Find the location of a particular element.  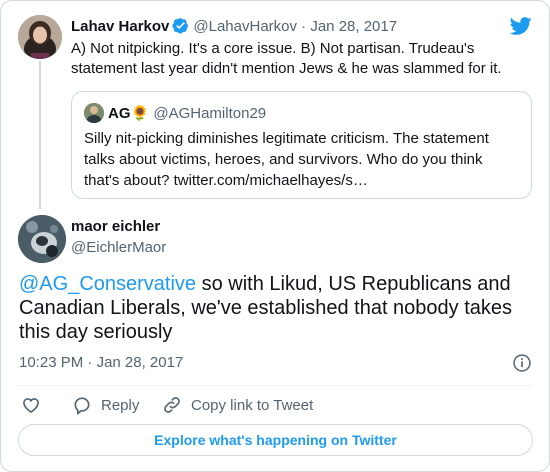

reply-tweet-header: Lahav Harkov @LahavHarkov · Jan 28, 2017 is located at coordinates (234, 26).